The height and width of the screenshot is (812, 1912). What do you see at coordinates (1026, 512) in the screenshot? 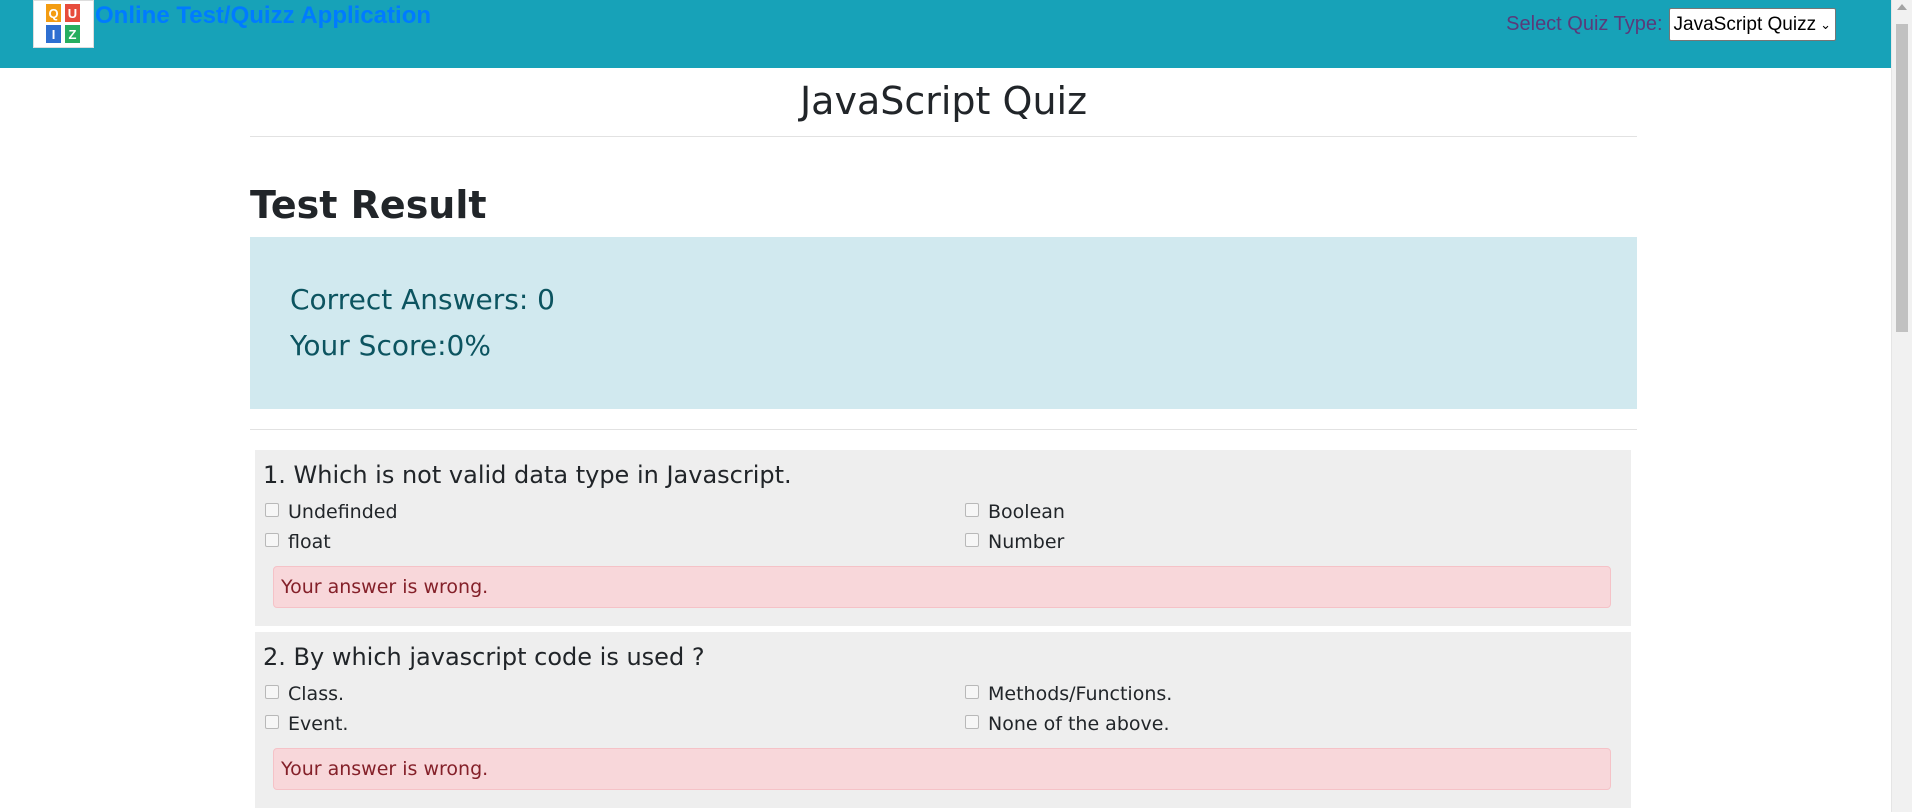
I see `option-label: Boolean` at bounding box center [1026, 512].